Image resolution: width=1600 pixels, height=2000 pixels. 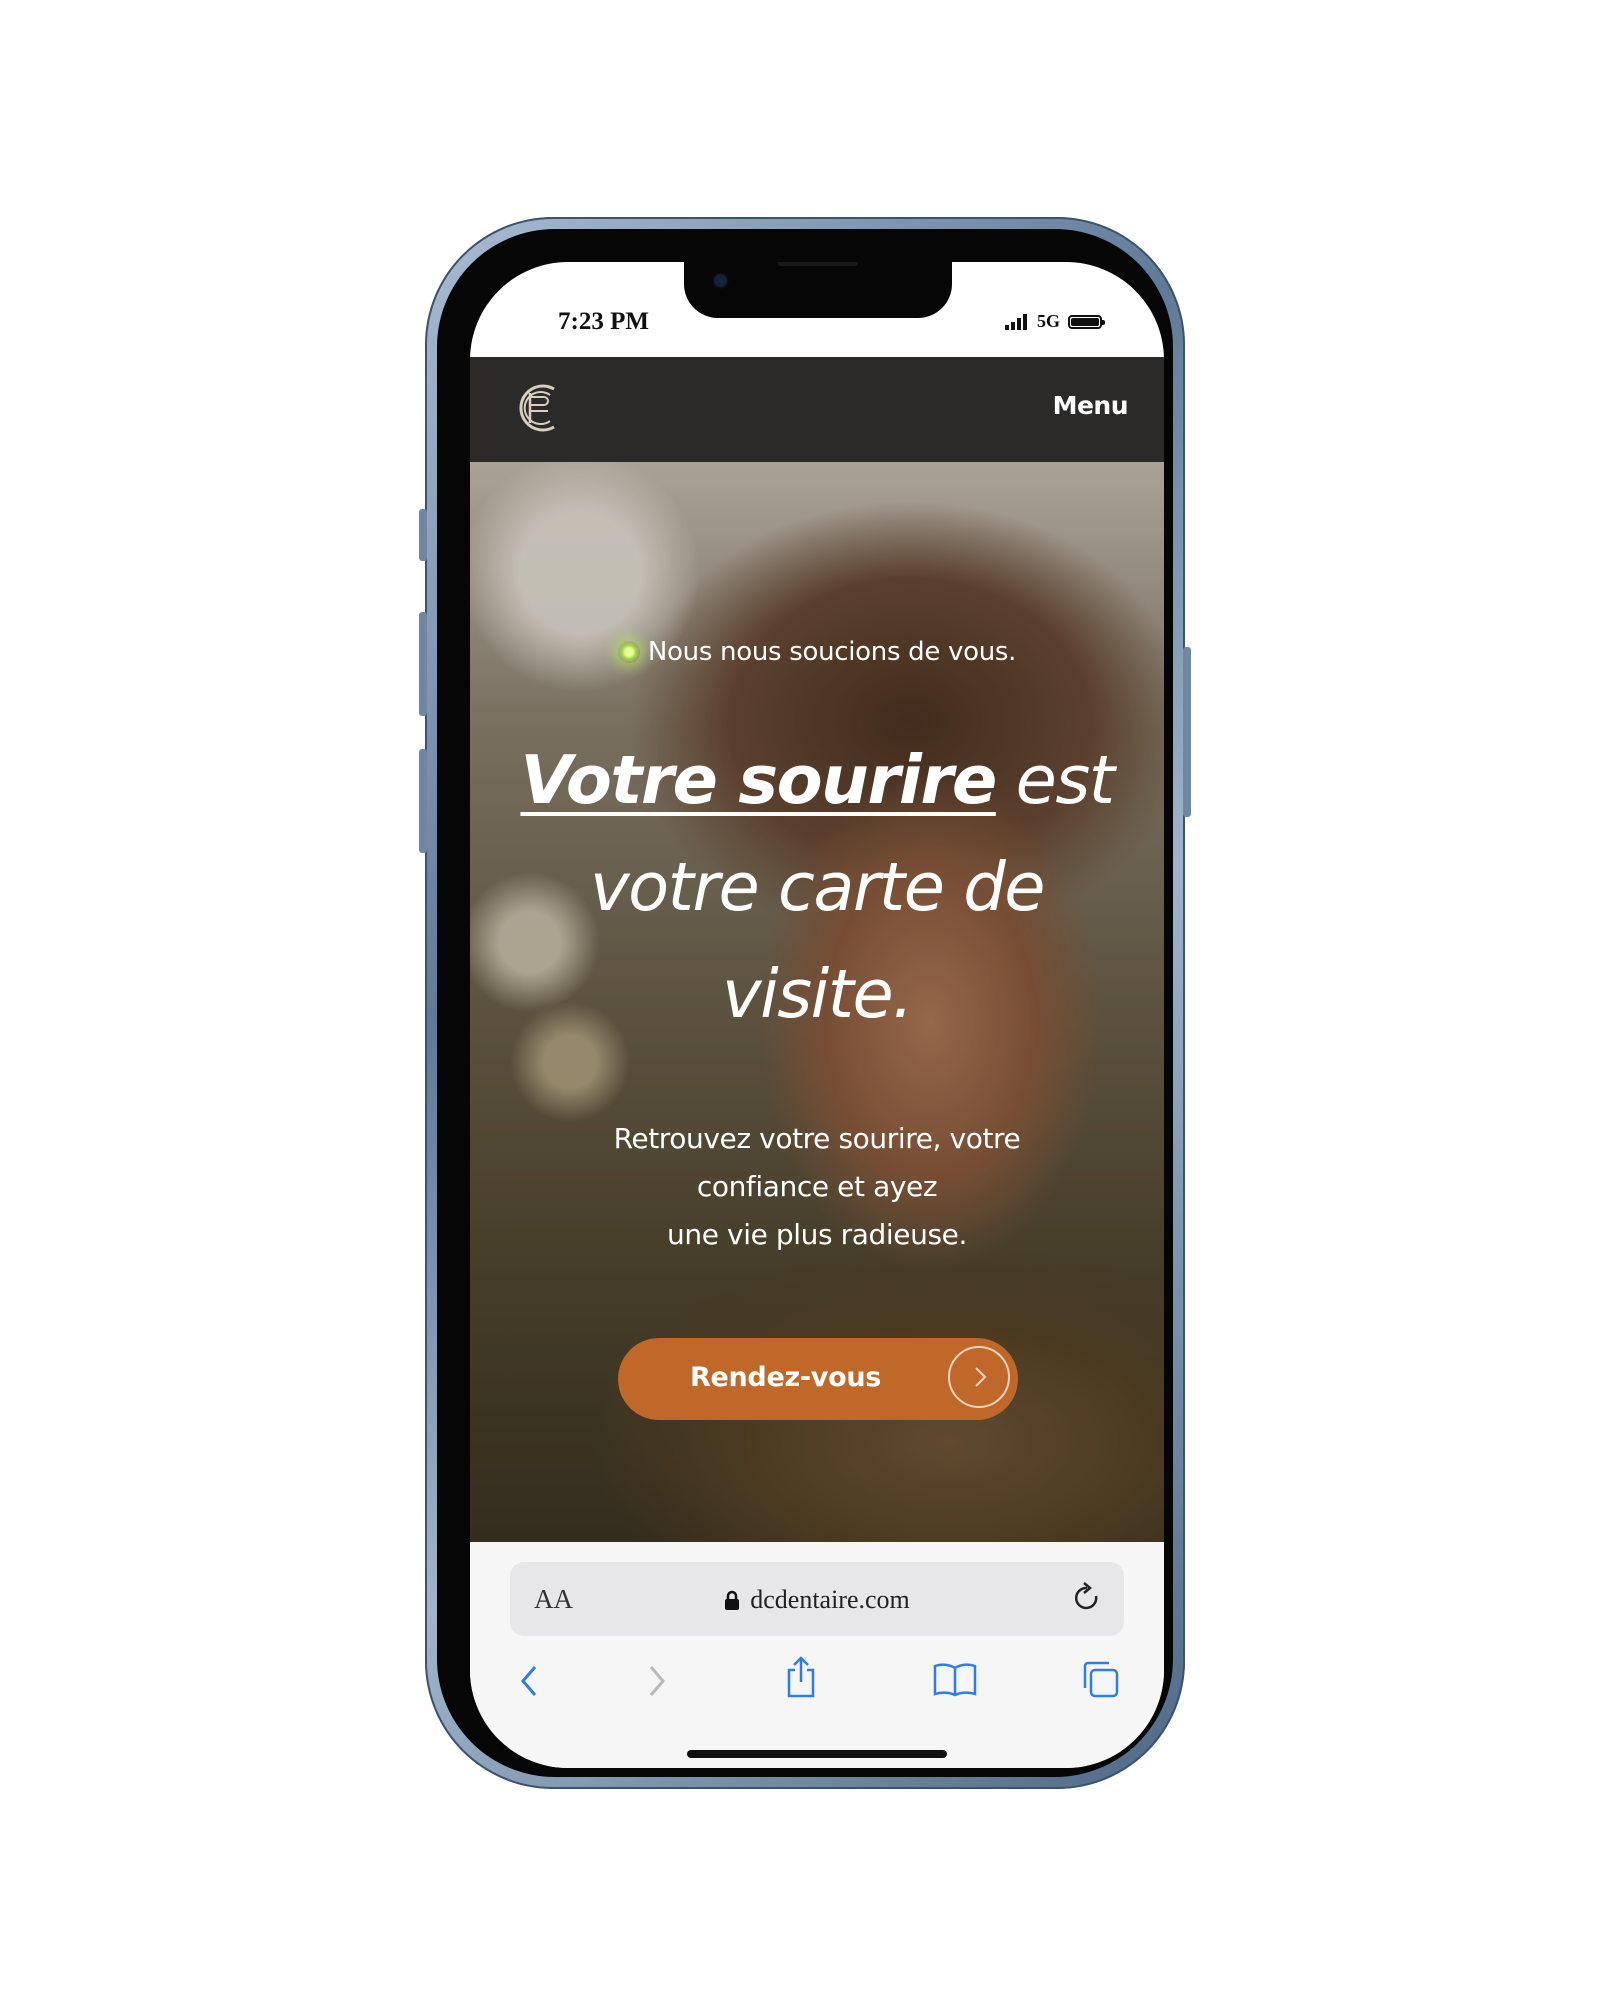 I want to click on tabs-icon, so click(x=1100, y=1679).